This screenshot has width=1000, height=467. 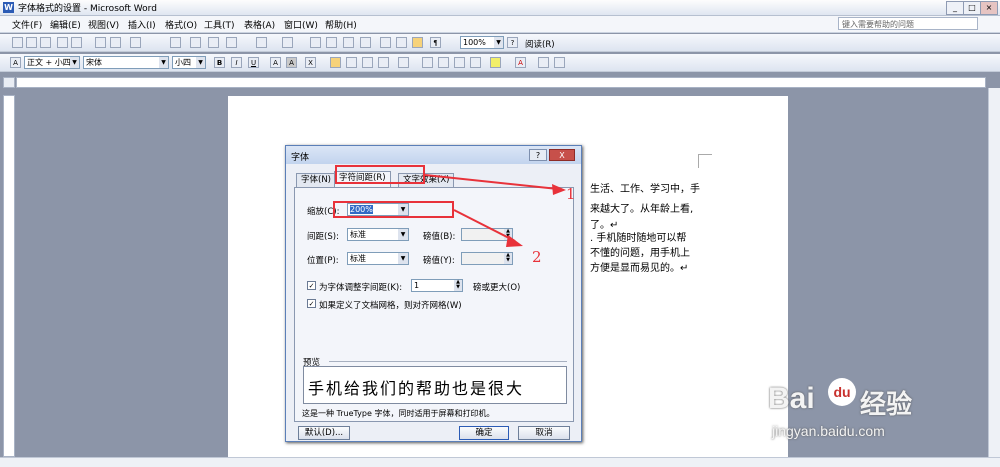 What do you see at coordinates (571, 194) in the screenshot?
I see `annotation-number-1: 1` at bounding box center [571, 194].